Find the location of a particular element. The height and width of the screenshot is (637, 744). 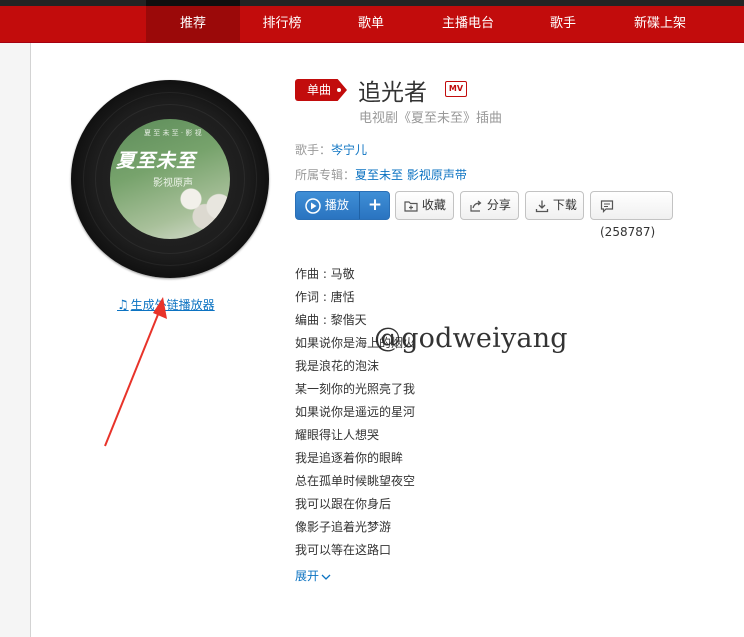

badge-dot is located at coordinates (339, 90).